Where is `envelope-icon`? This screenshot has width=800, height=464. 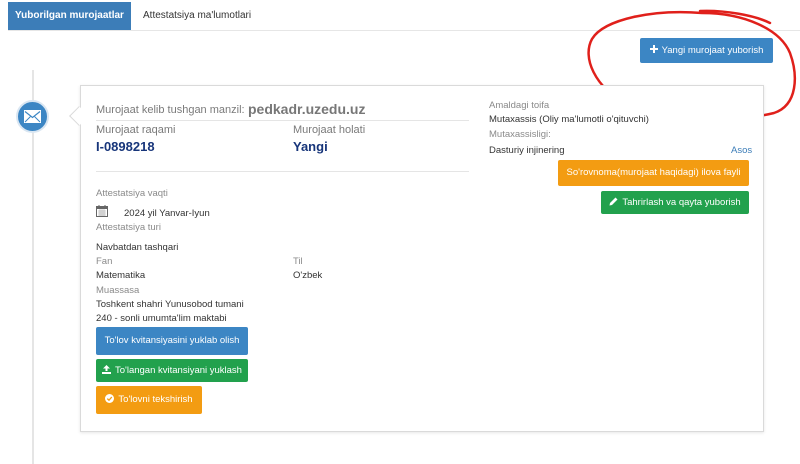 envelope-icon is located at coordinates (32, 116).